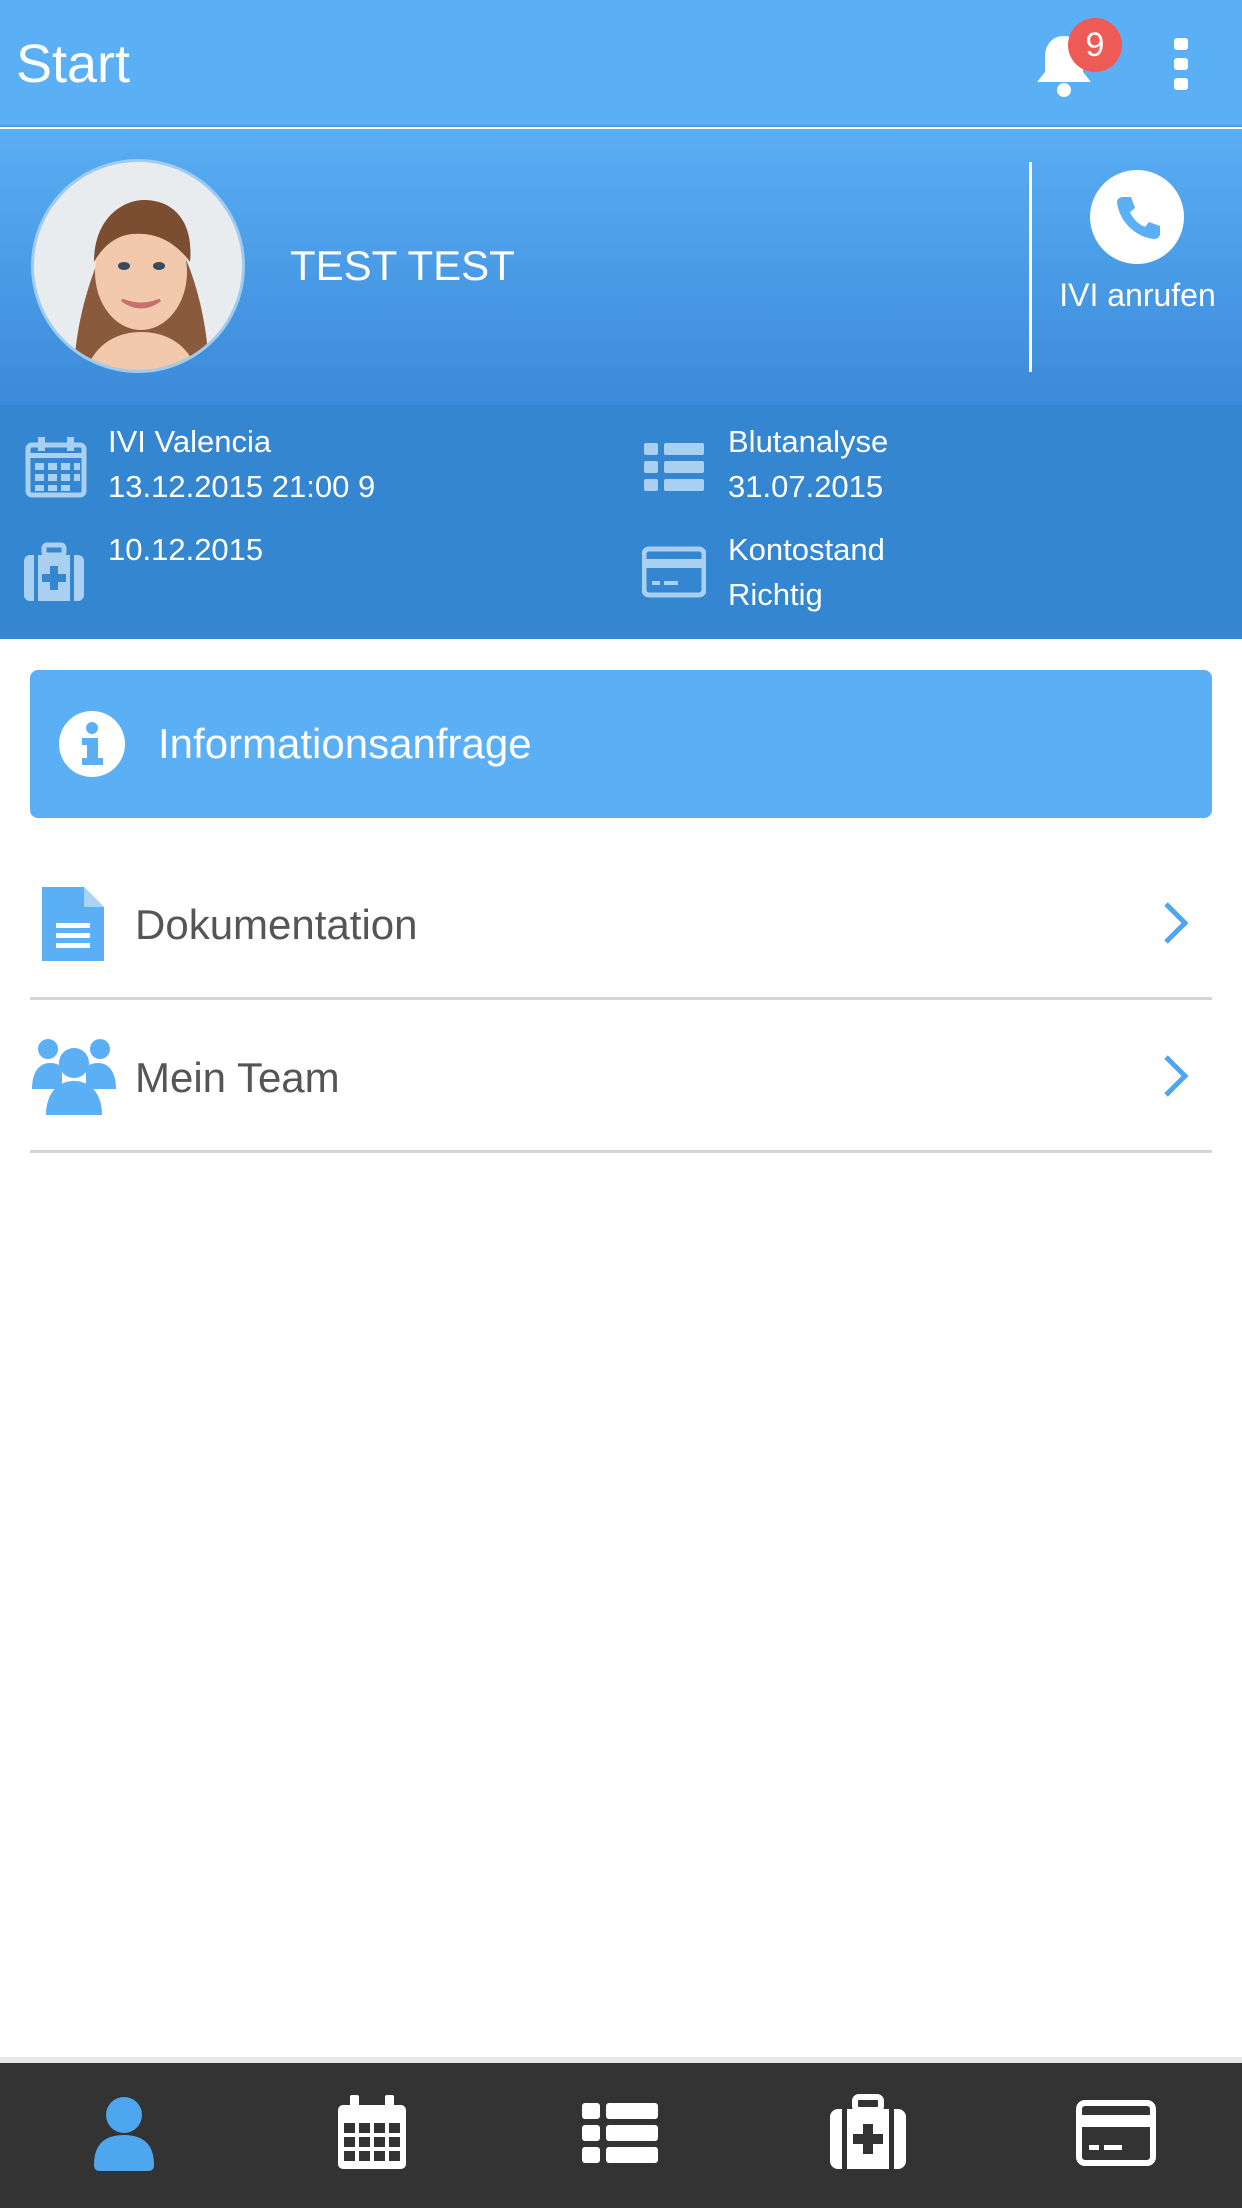 This screenshot has height=2208, width=1242. I want to click on list-item-team: Mein Team, so click(621, 1077).